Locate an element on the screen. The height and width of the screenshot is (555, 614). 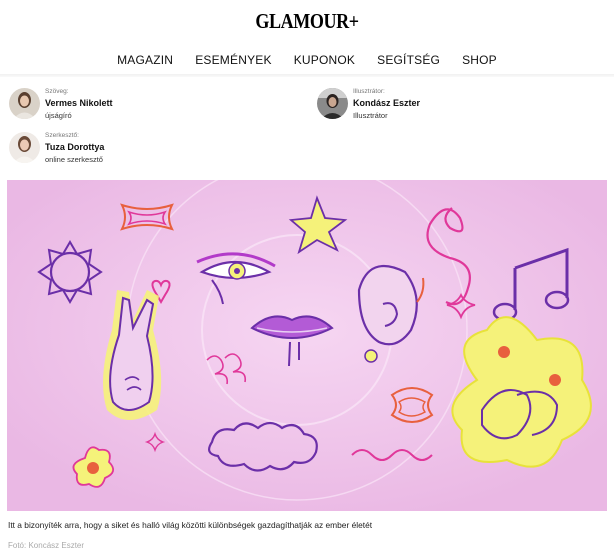
author-title: Illusztrátor is located at coordinates (370, 115).